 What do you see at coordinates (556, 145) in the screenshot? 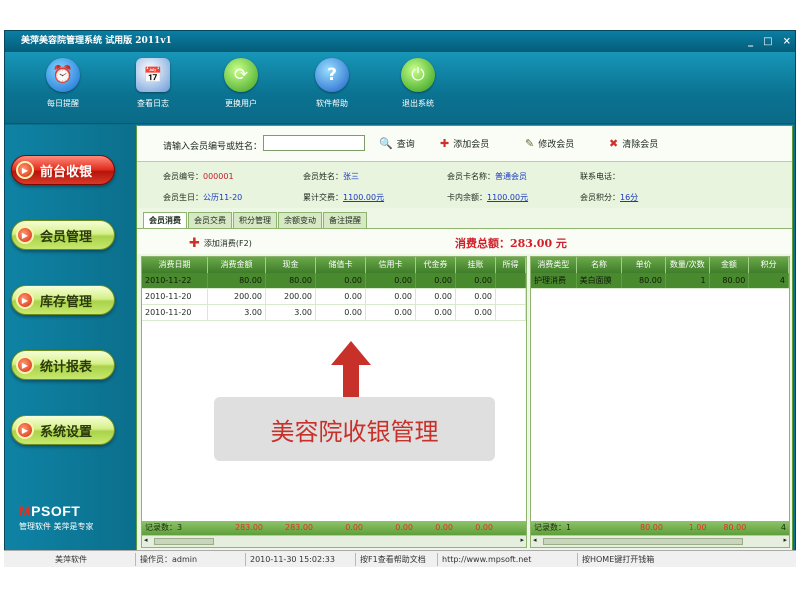
I see `edit-member-label: 修改会员` at bounding box center [556, 145].